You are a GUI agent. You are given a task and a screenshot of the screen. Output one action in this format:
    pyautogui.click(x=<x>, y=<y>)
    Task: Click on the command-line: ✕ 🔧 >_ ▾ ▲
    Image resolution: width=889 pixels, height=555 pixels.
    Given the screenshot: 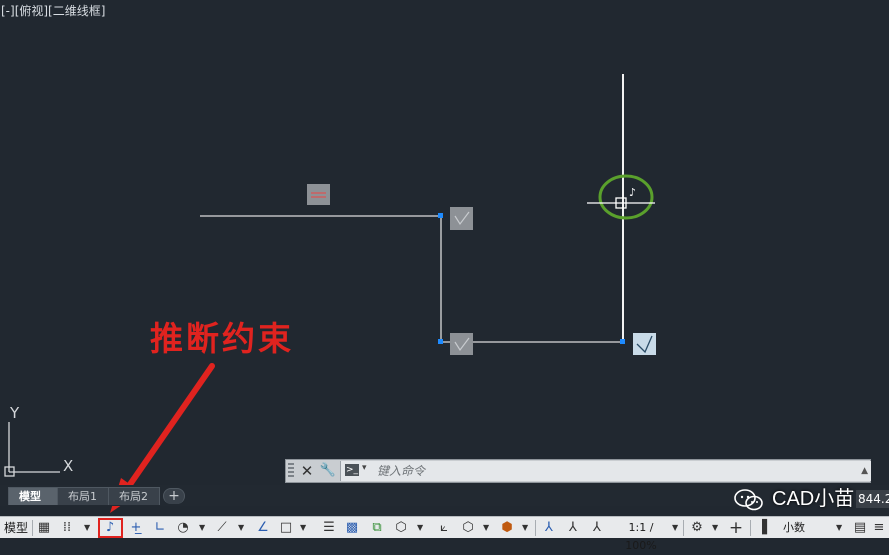 What is the action you would take?
    pyautogui.click(x=578, y=471)
    